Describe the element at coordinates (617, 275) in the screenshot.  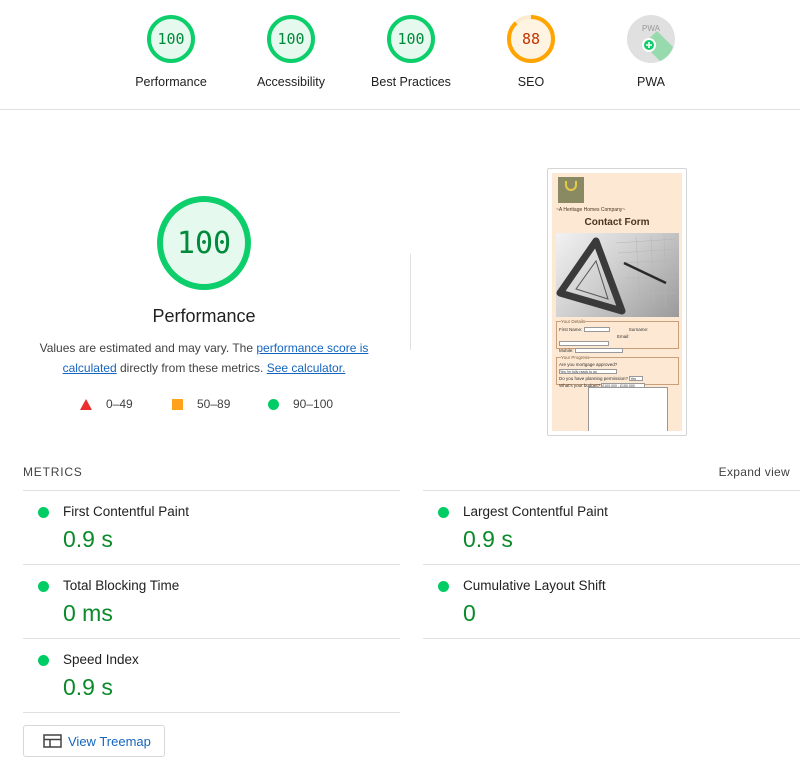
I see `thumbnail-photo` at that location.